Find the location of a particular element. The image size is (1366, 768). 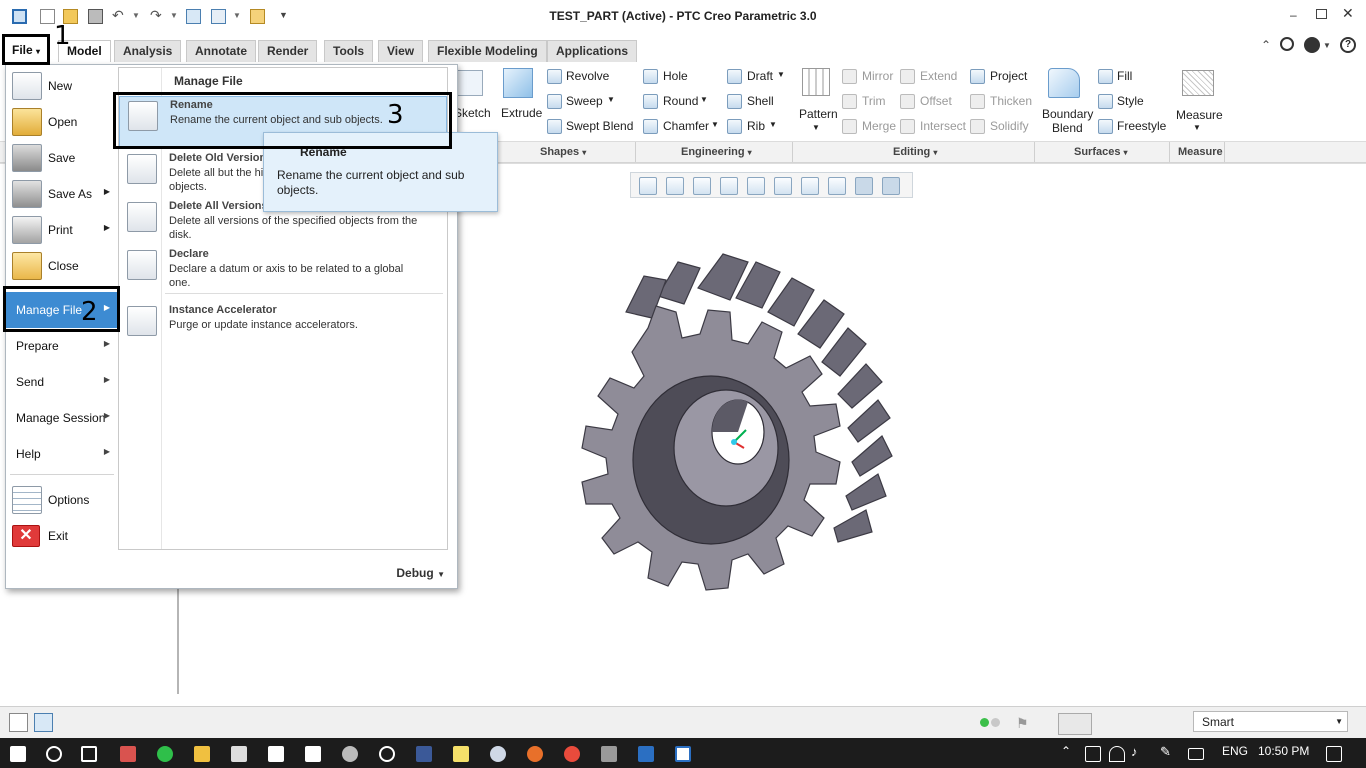

creo-community-icon is located at coordinates (1312, 45).